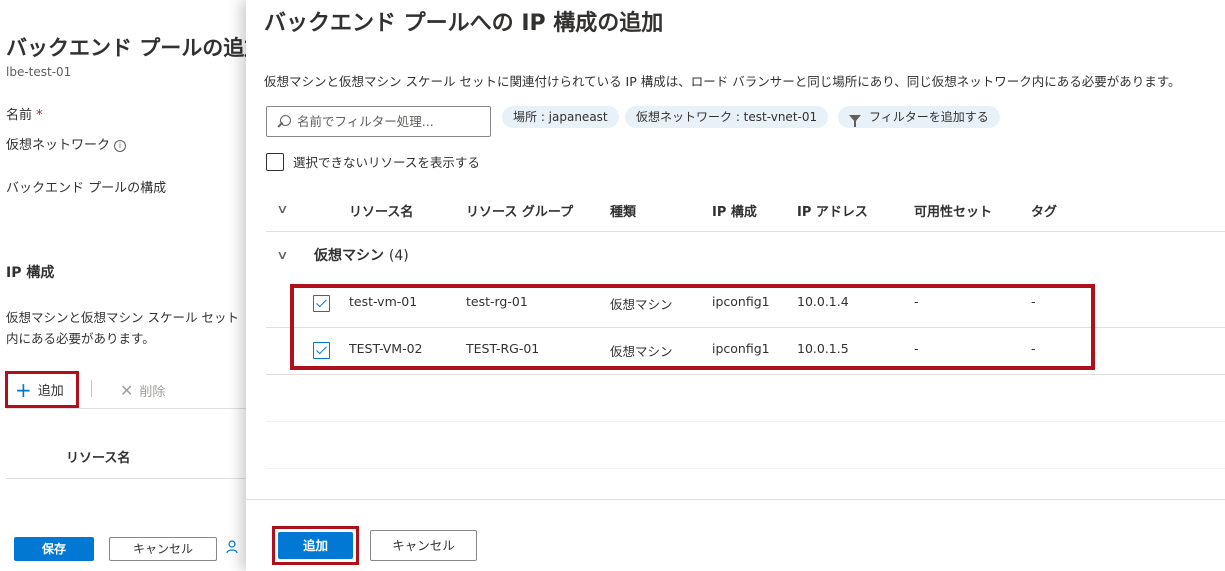 This screenshot has height=571, width=1225. I want to click on toolbar-separator, so click(91, 388).